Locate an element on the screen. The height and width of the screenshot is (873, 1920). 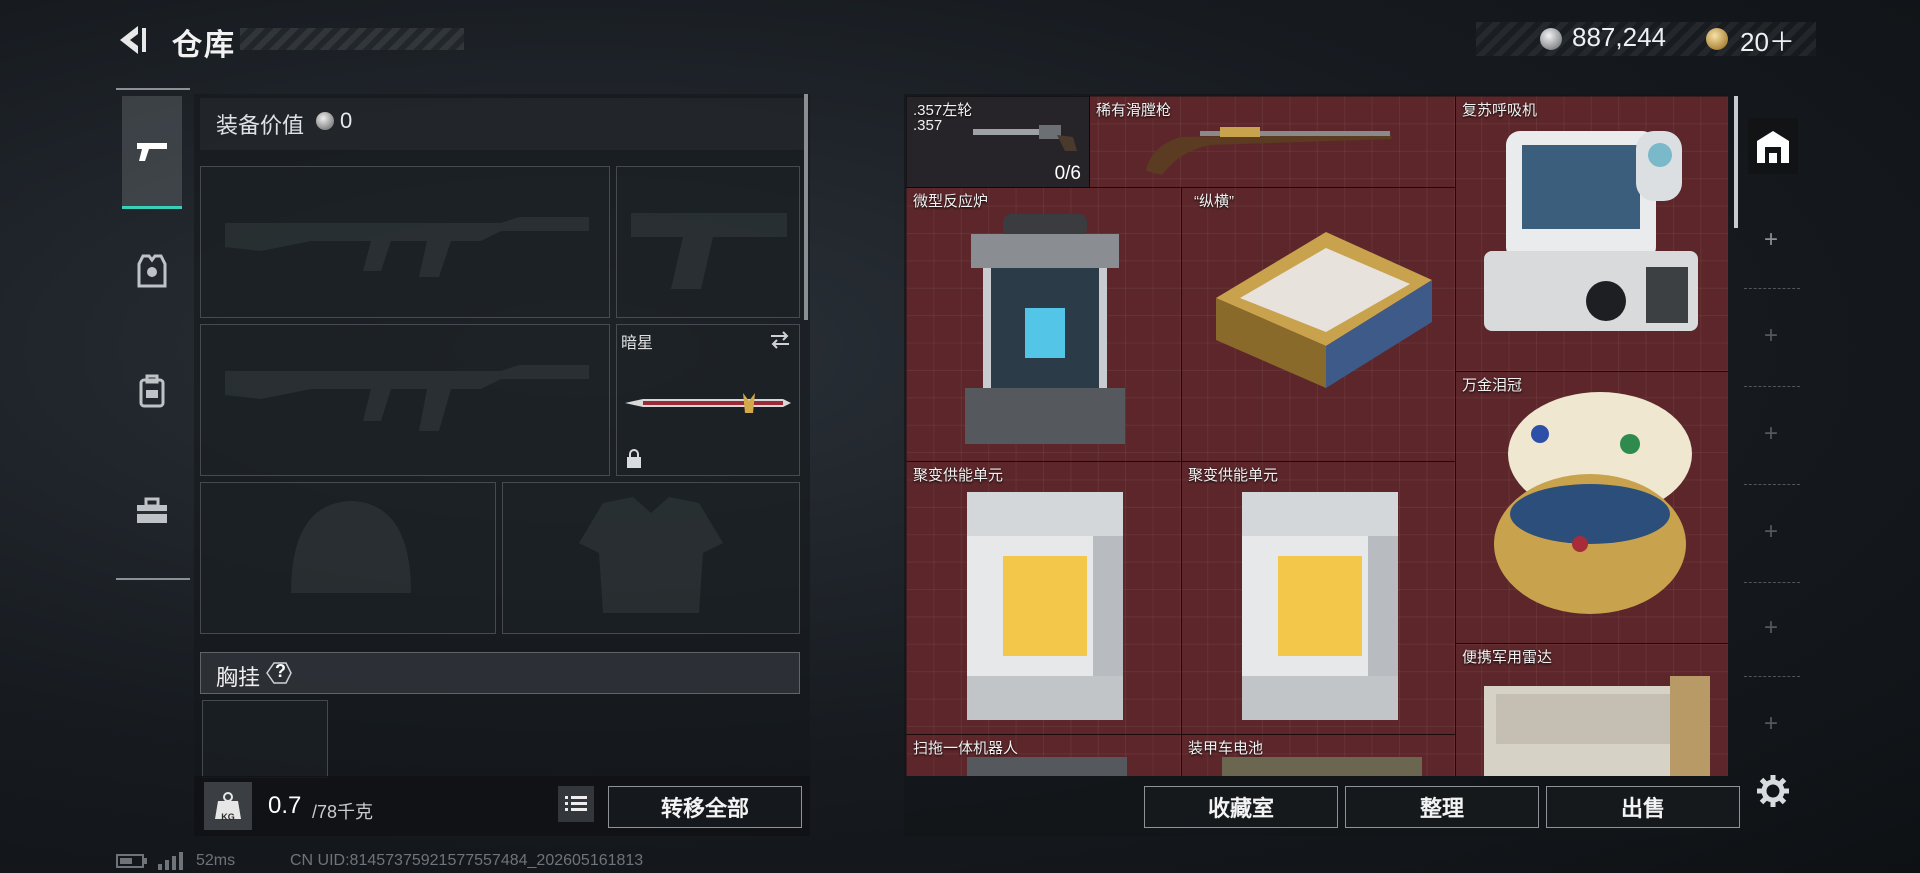
helmet-silhouette-icon is located at coordinates (351, 547).